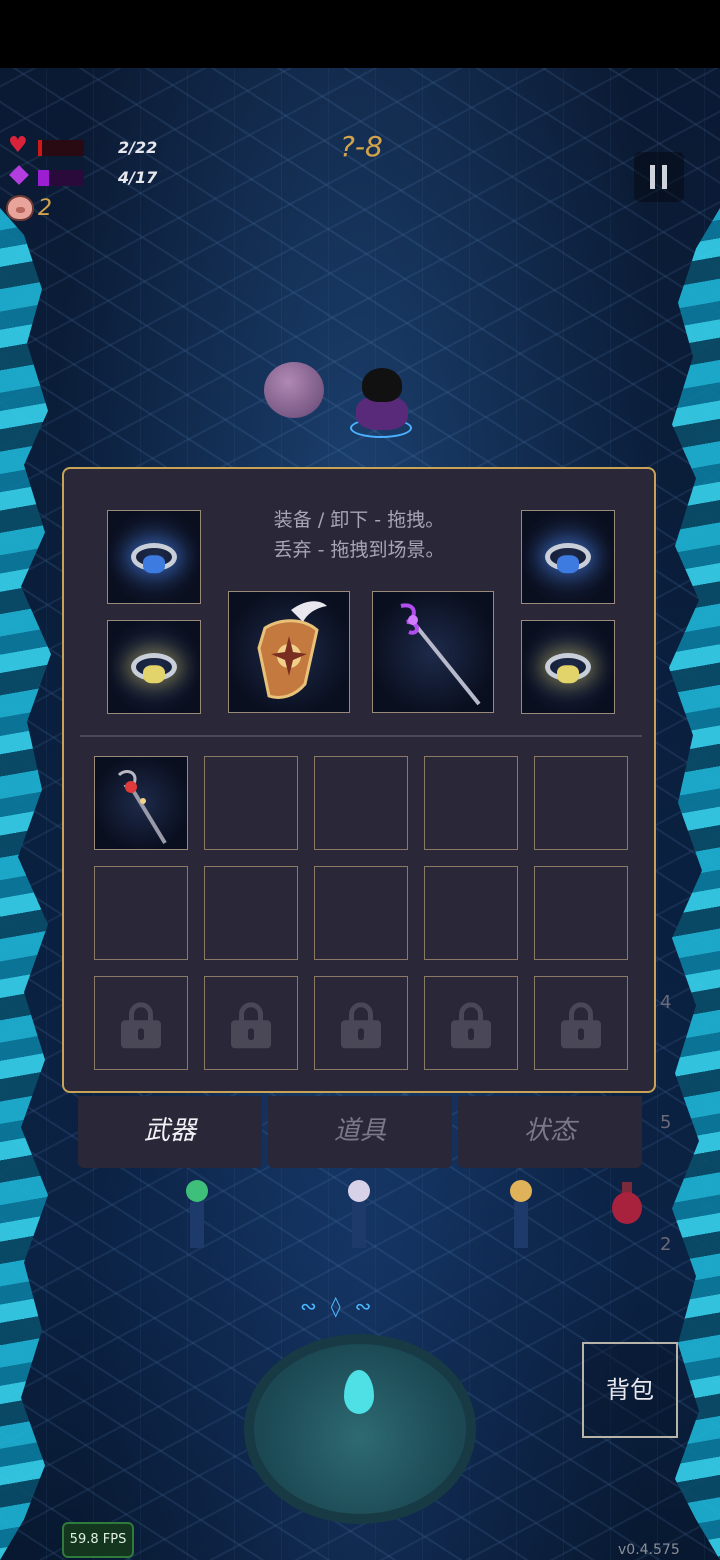 The image size is (720, 1560). I want to click on version-label: v0.4.575, so click(649, 1550).